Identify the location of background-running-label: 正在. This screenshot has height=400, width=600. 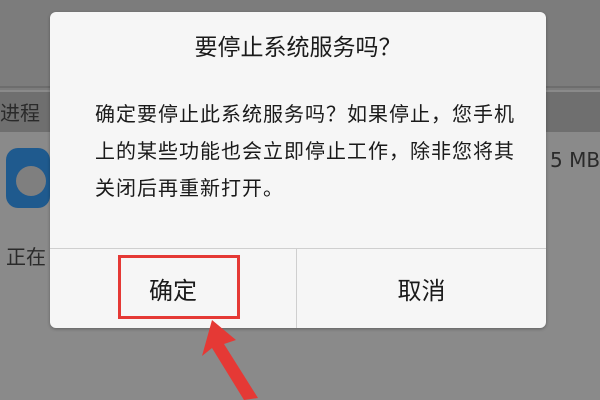
(26, 257).